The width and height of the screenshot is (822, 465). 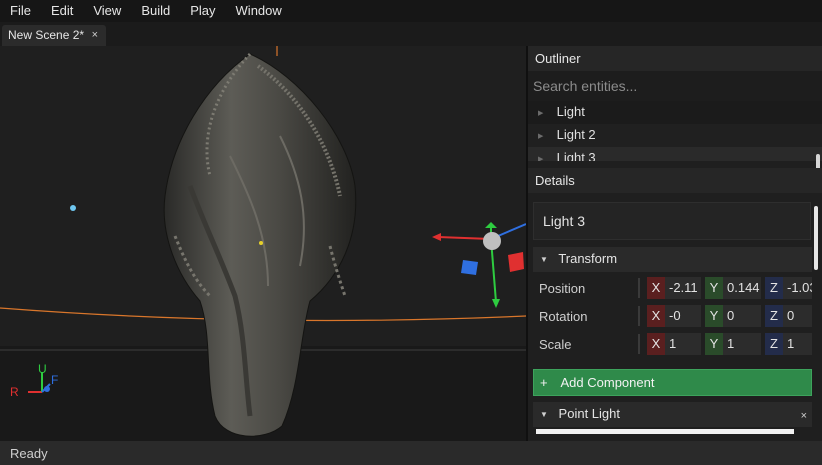 What do you see at coordinates (576, 134) in the screenshot?
I see `outliner-item-label: Light 2` at bounding box center [576, 134].